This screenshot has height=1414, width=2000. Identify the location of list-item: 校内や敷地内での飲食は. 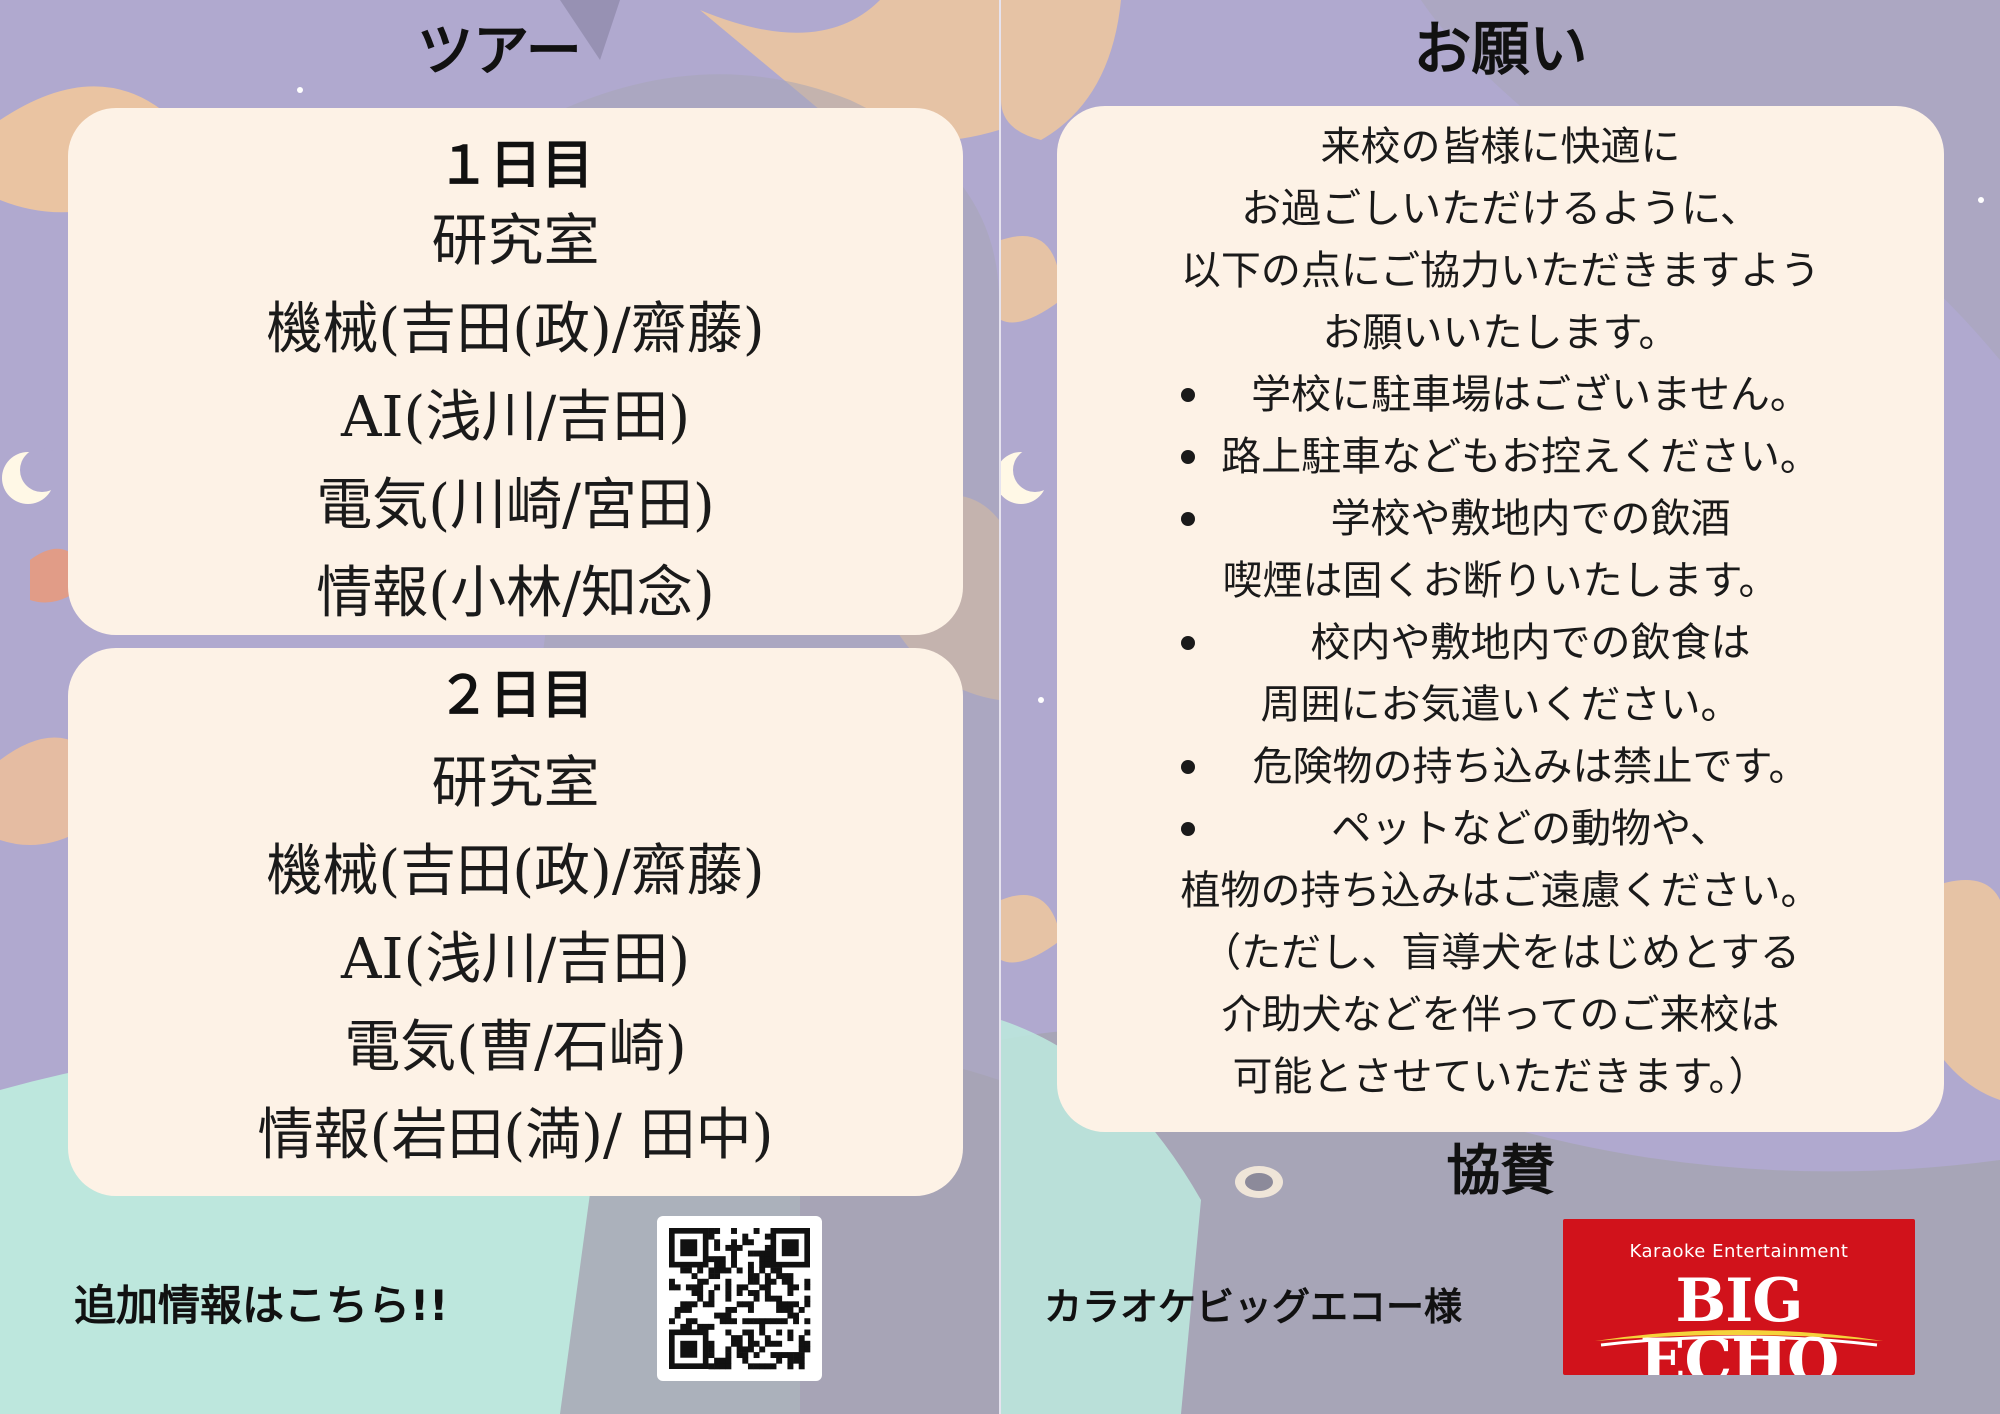
(1500, 643).